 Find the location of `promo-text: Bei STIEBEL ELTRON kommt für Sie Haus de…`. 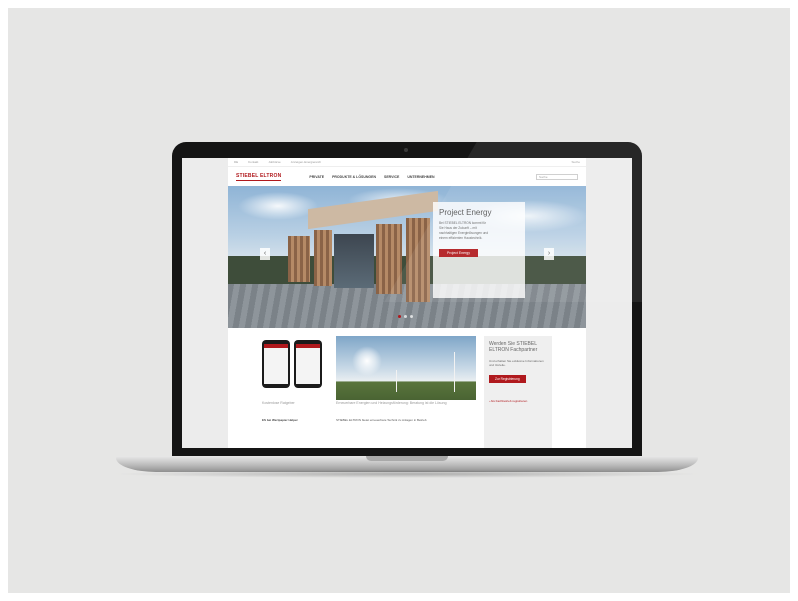

promo-text: Bei STIEBEL ELTRON kommt für Sie Haus de… is located at coordinates (464, 230).